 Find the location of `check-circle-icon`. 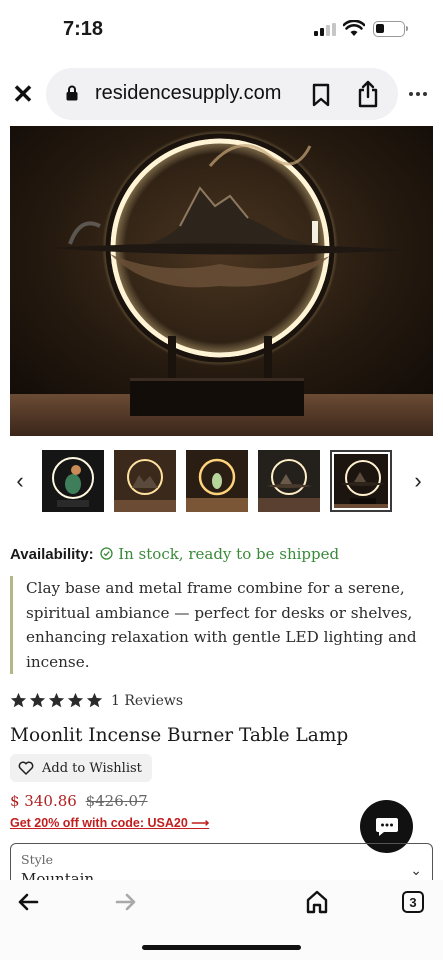

check-circle-icon is located at coordinates (107, 553).